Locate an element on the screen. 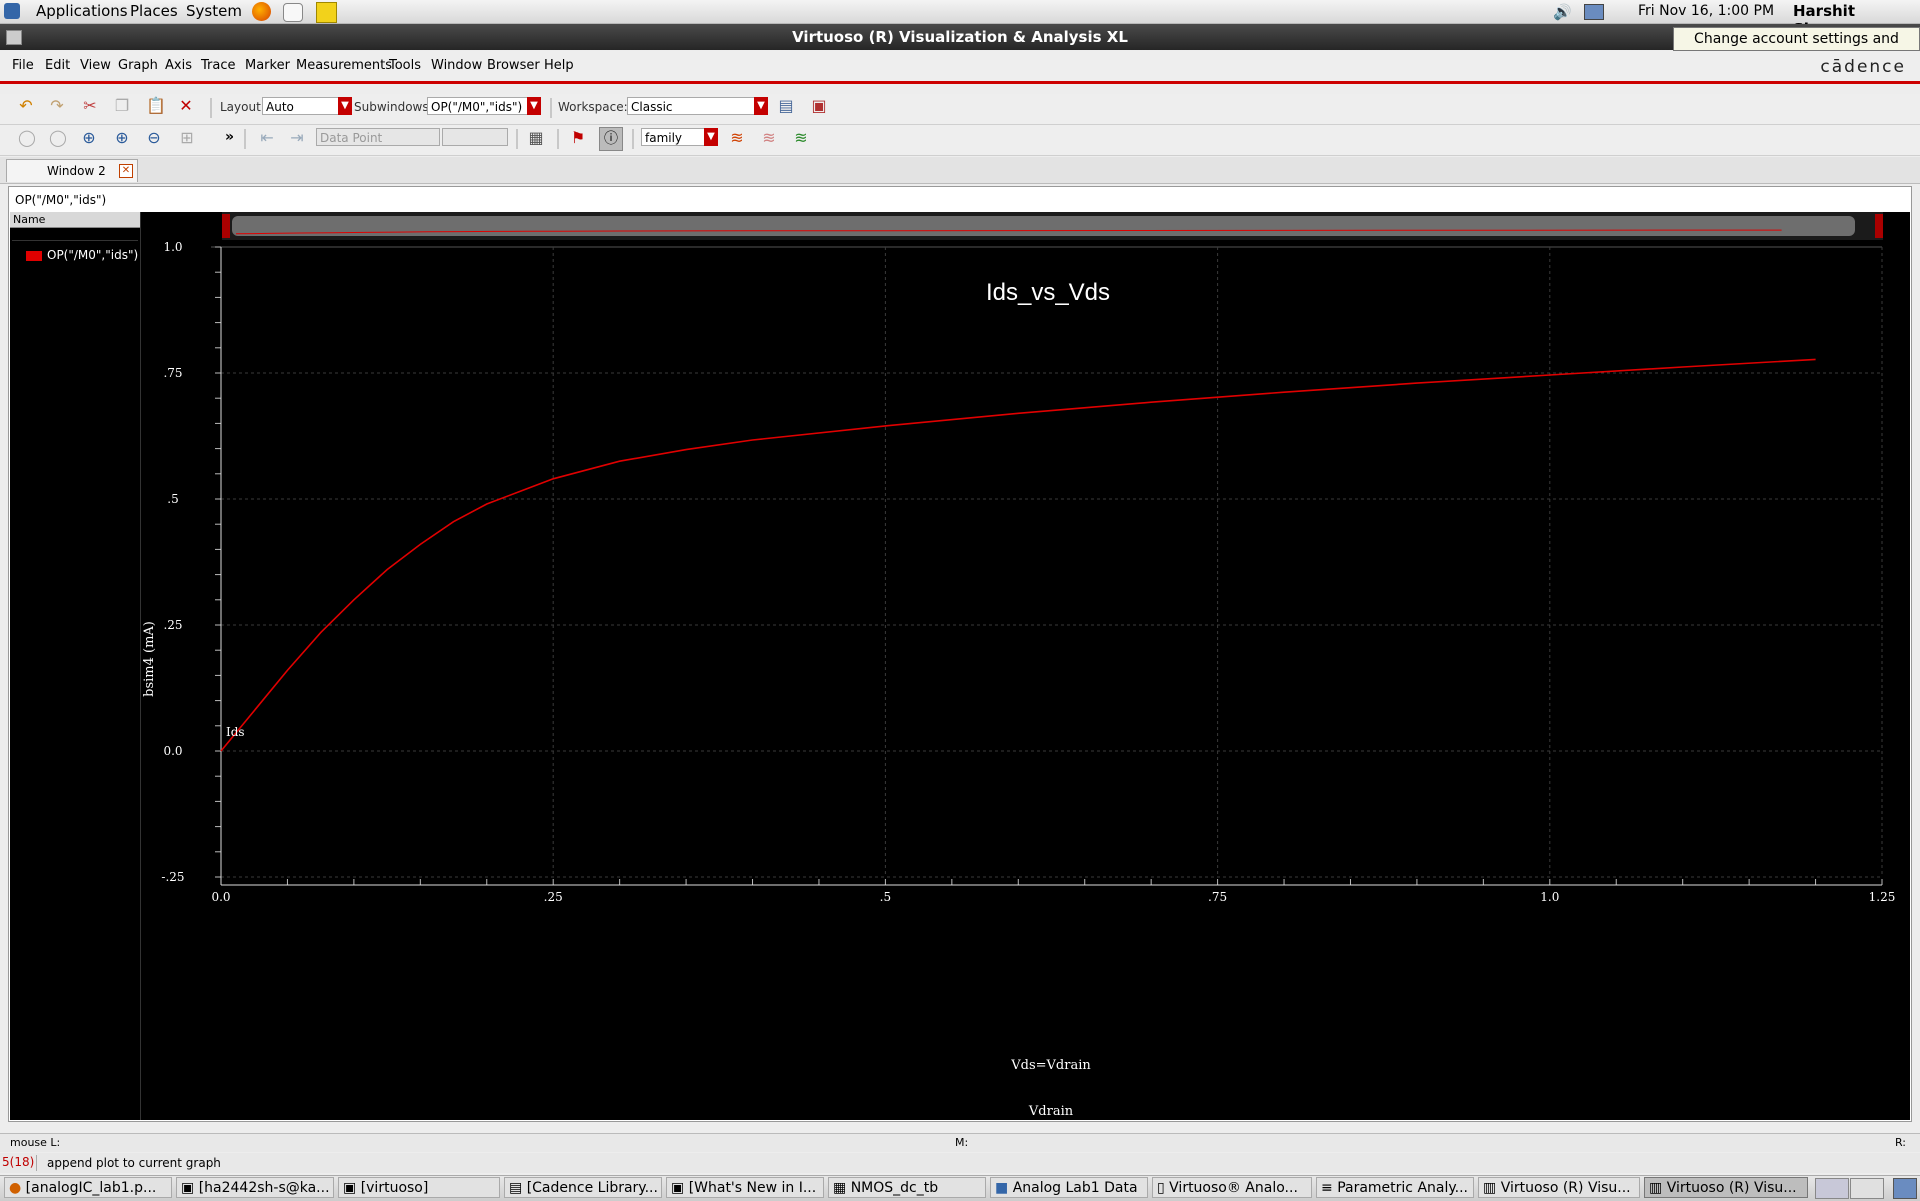 Image resolution: width=1920 pixels, height=1201 pixels. cadence-logo: cādence is located at coordinates (1863, 67).